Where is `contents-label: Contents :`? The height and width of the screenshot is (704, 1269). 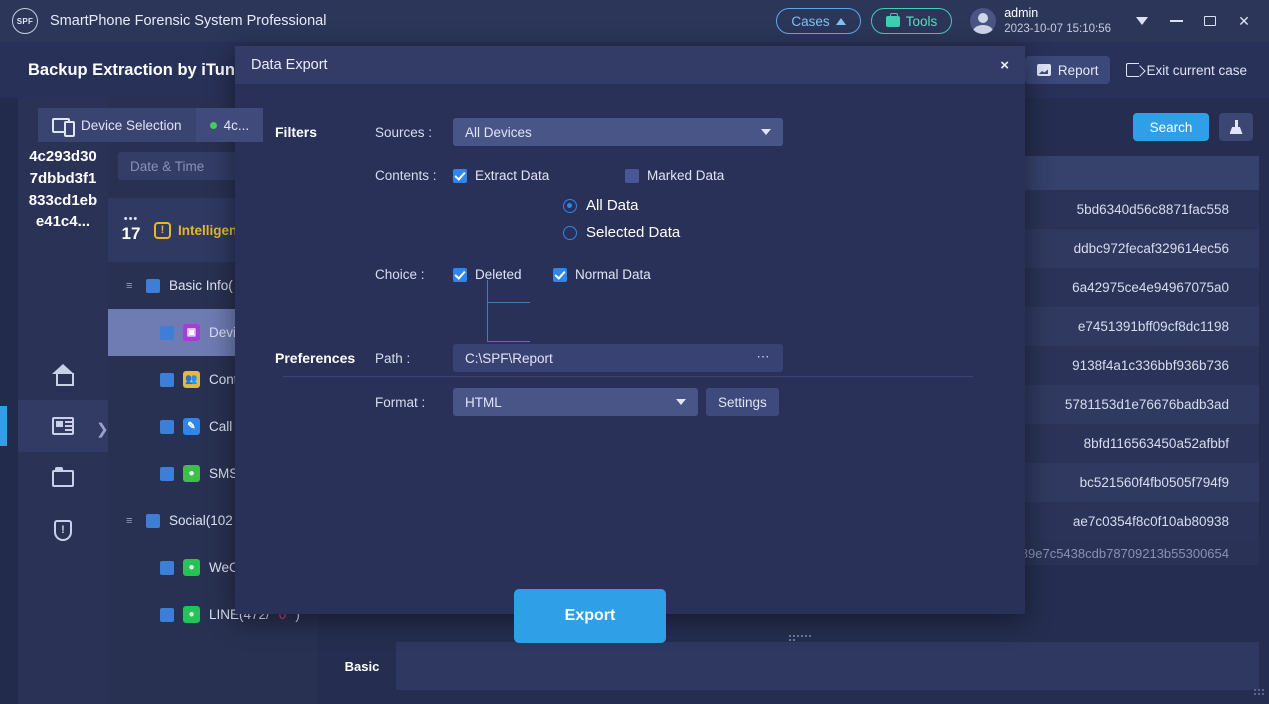 contents-label: Contents : is located at coordinates (406, 175).